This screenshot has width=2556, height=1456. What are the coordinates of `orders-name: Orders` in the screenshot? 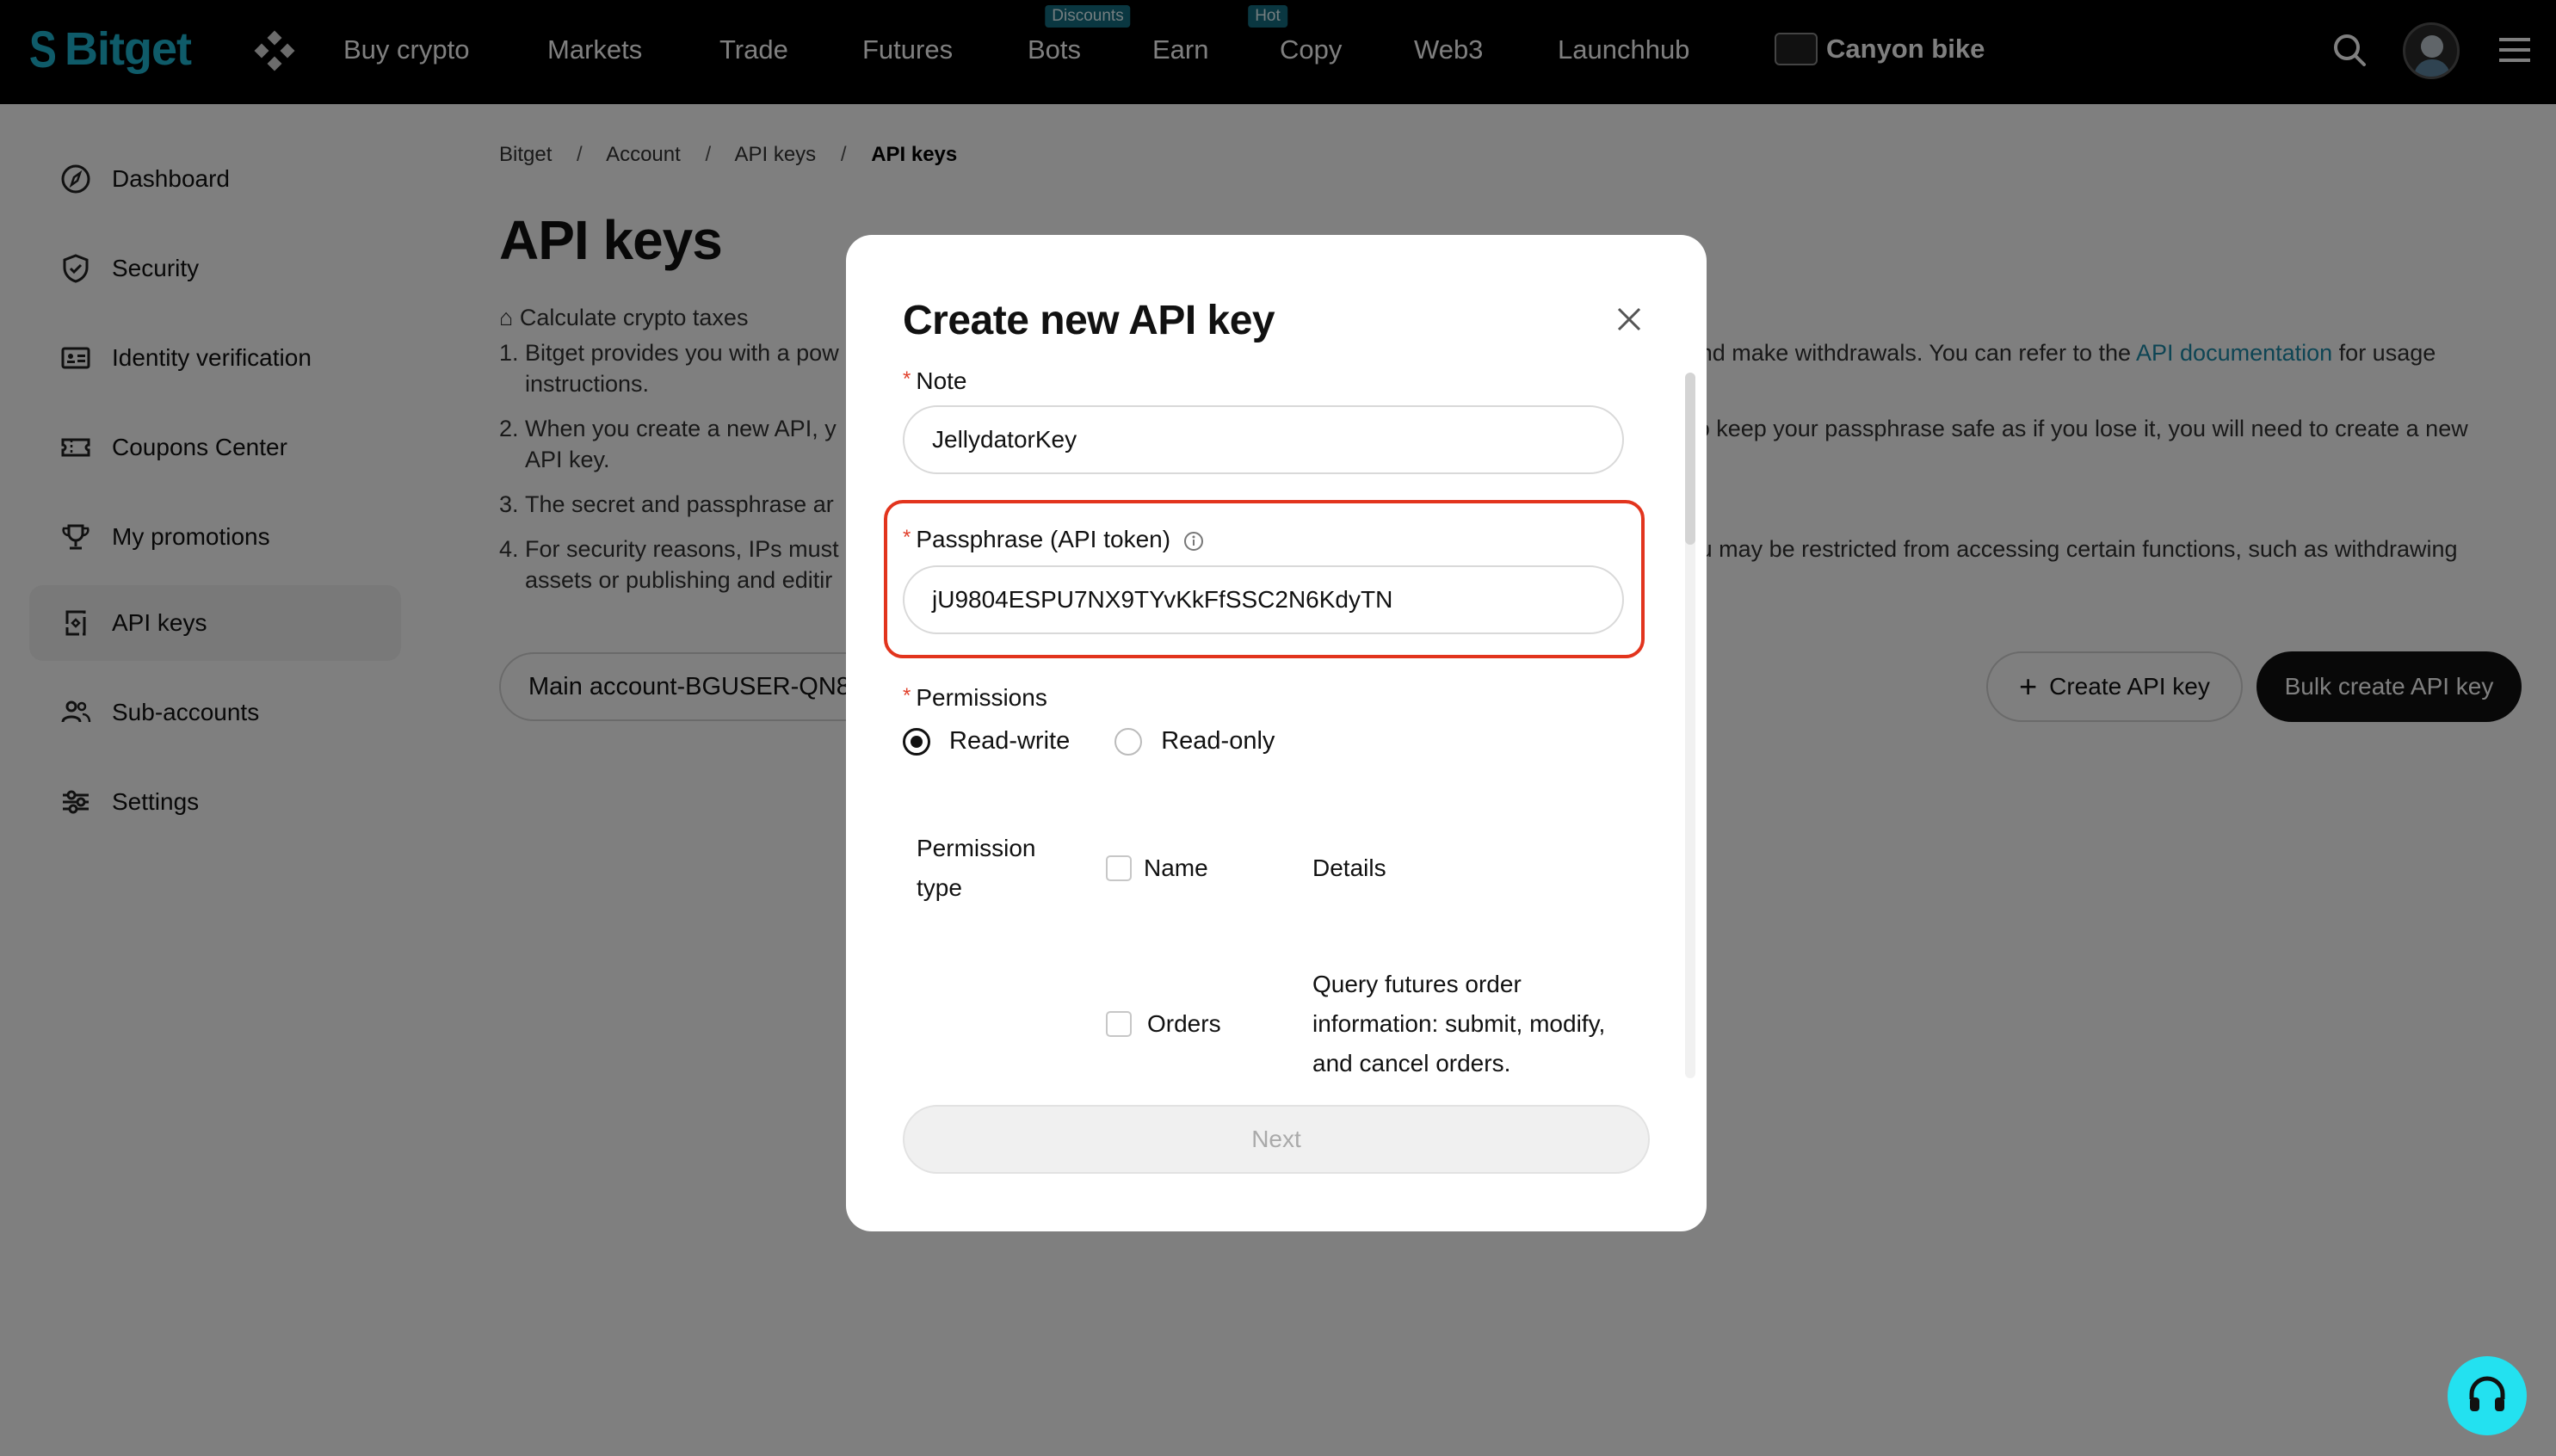 It's located at (1184, 1024).